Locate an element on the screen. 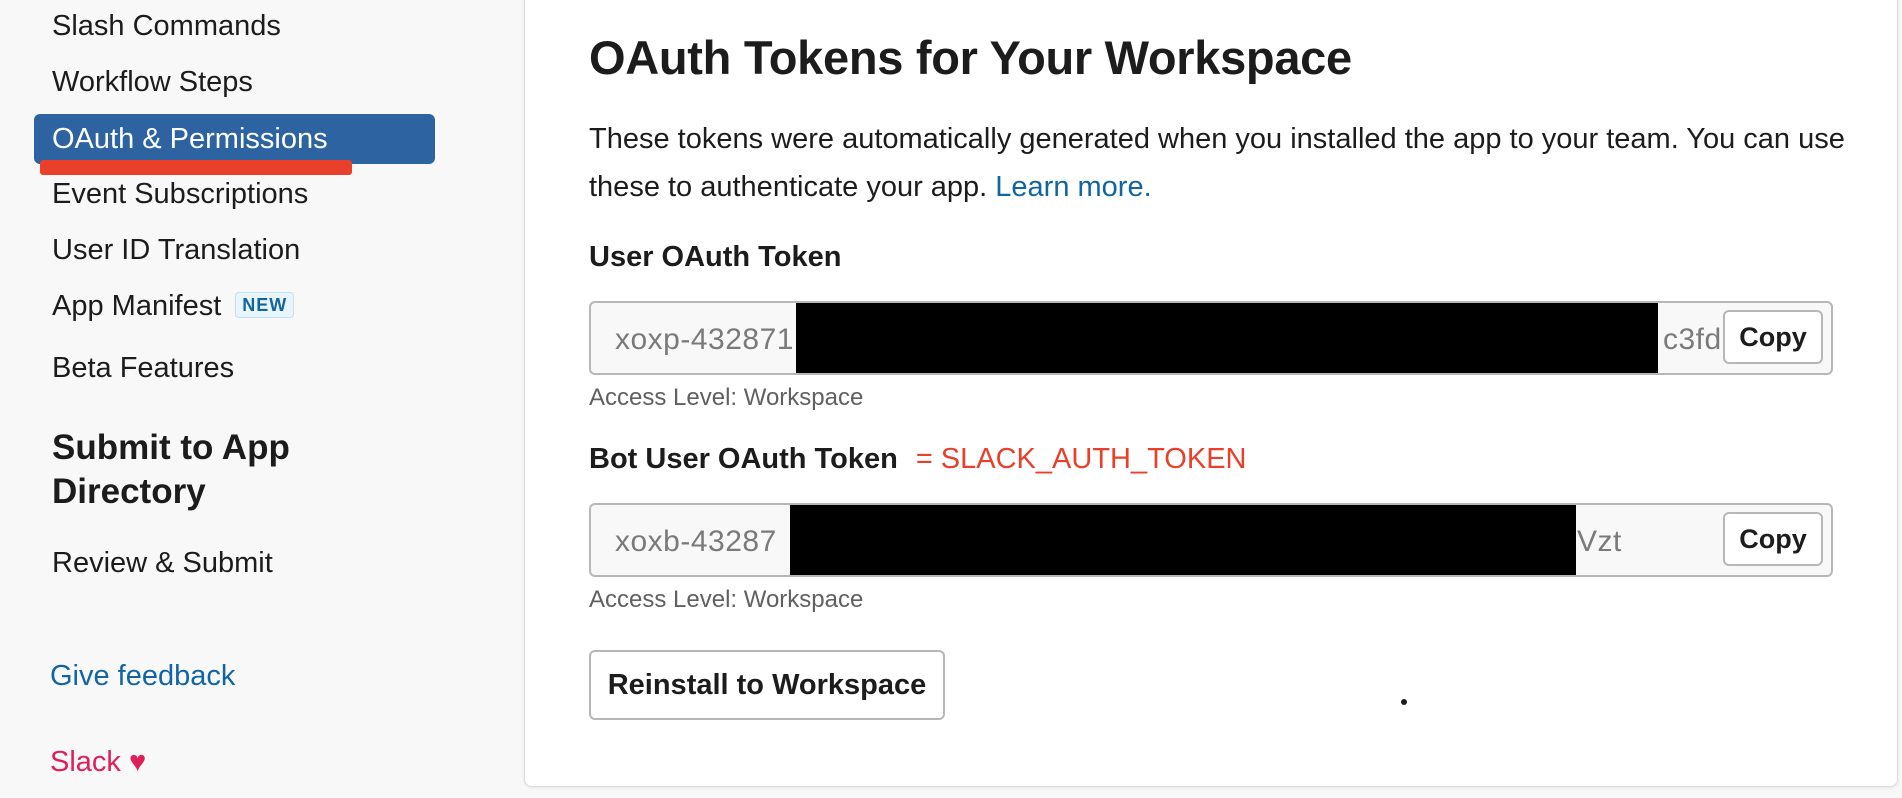  reinstall-to-workspace-button: Reinstall to Workspace is located at coordinates (767, 685).